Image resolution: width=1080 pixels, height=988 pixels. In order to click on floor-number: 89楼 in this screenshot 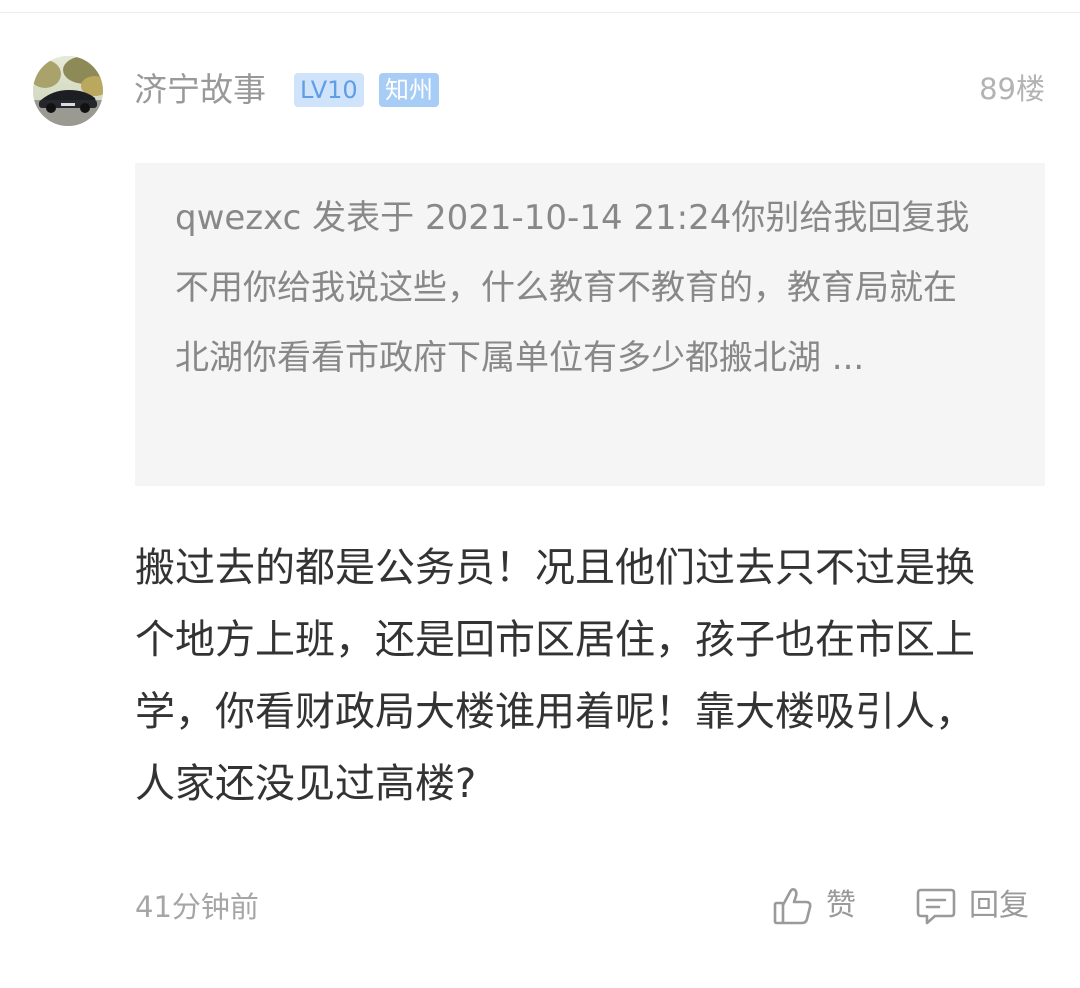, I will do `click(1012, 89)`.